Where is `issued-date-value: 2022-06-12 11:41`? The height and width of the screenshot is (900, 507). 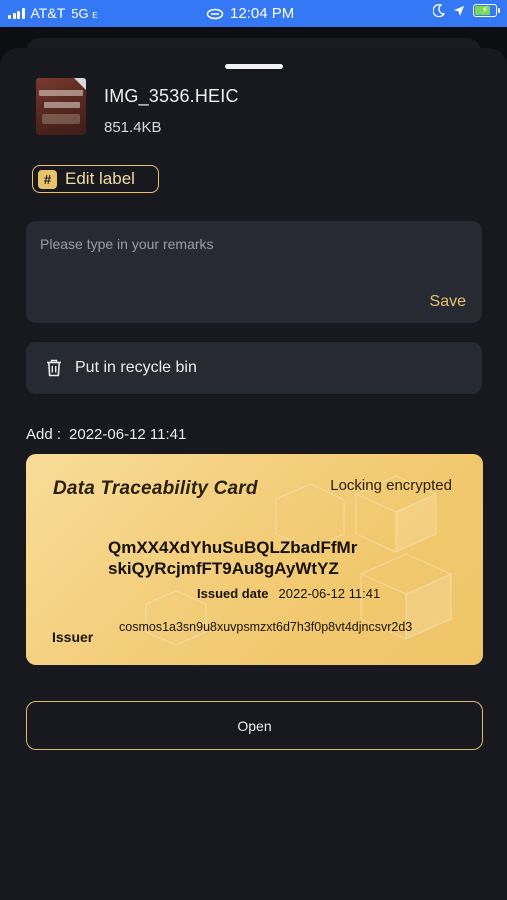 issued-date-value: 2022-06-12 11:41 is located at coordinates (329, 593).